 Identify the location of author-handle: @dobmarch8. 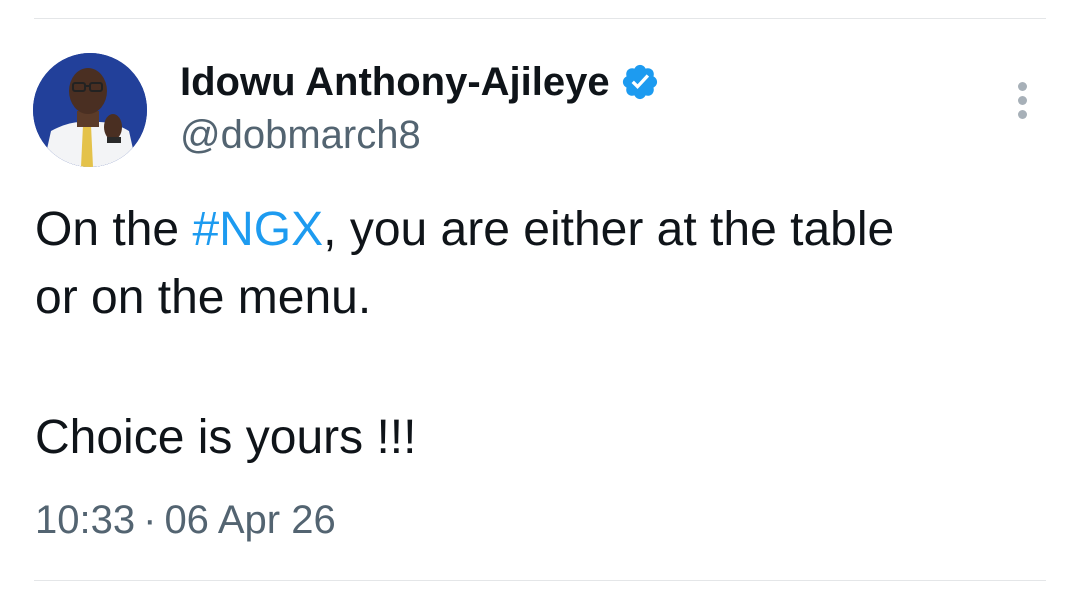
(300, 135).